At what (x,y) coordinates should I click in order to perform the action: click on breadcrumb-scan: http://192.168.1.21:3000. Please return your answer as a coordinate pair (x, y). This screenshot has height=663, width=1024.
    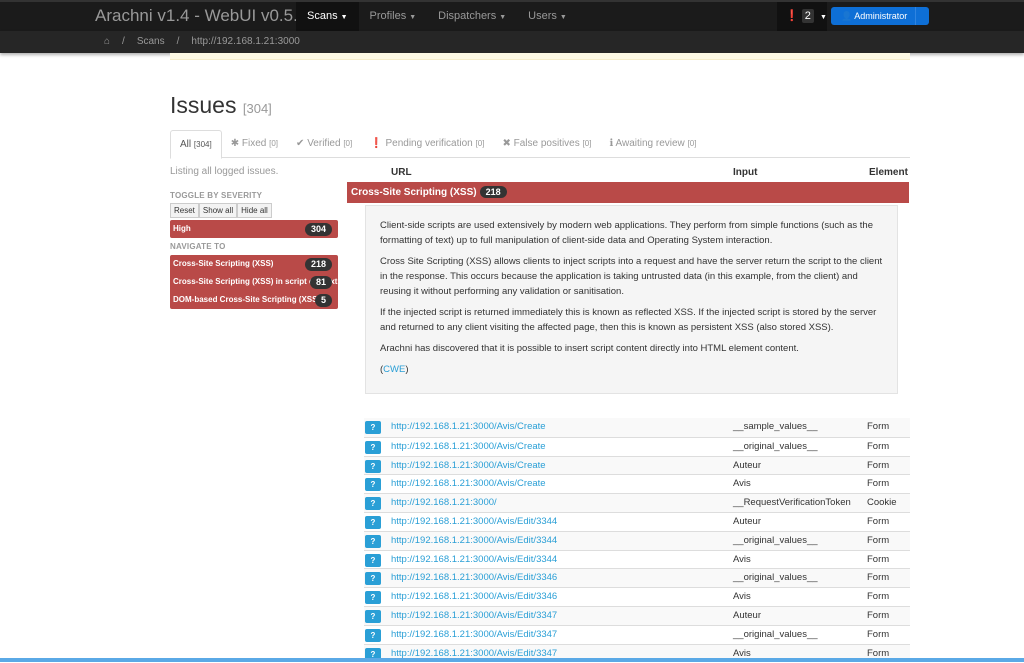
    Looking at the image, I should click on (245, 41).